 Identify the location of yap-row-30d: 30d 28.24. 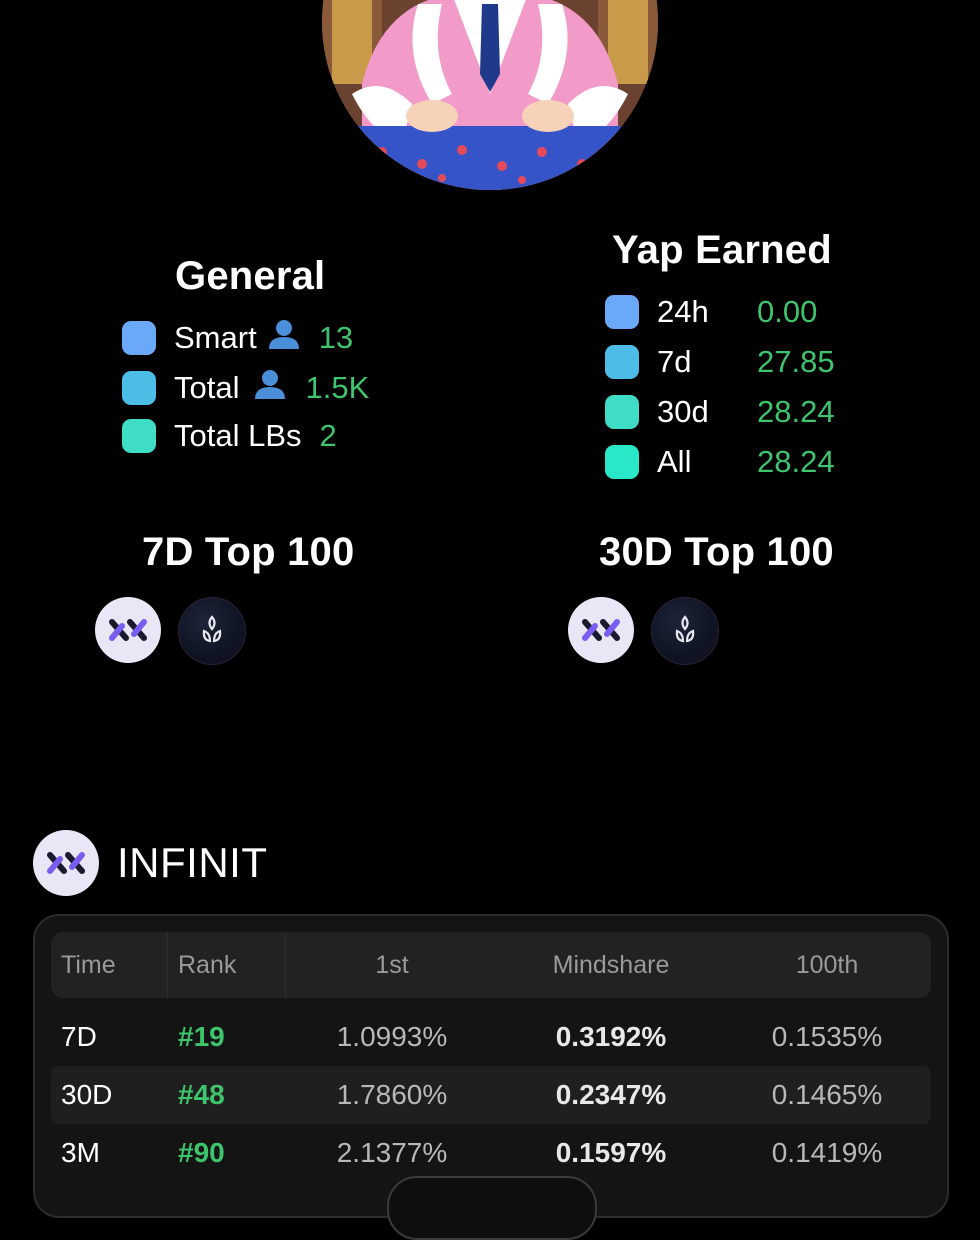
(720, 412).